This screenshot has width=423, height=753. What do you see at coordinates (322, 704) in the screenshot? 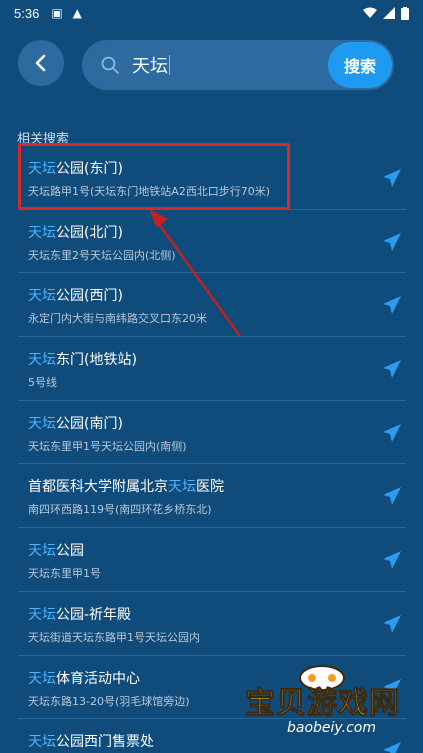
I see `watermark-text: 宝贝游戏网` at bounding box center [322, 704].